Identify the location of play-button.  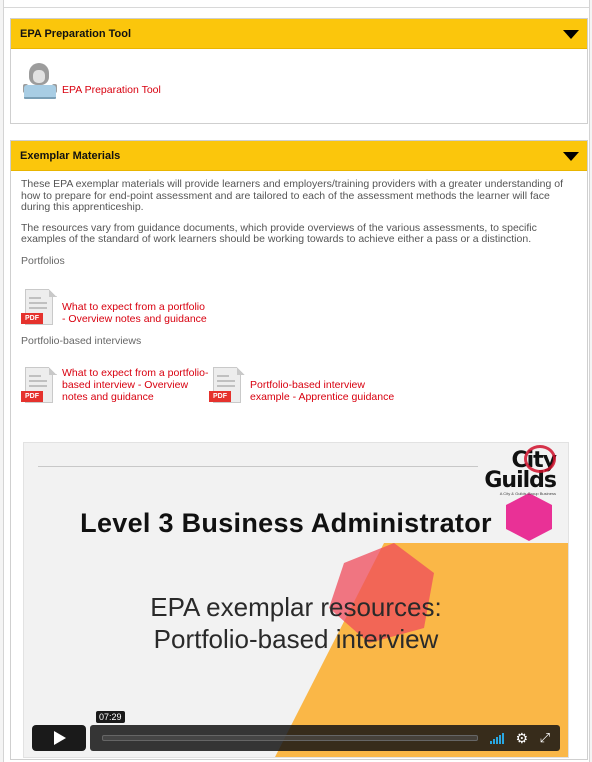
(59, 738).